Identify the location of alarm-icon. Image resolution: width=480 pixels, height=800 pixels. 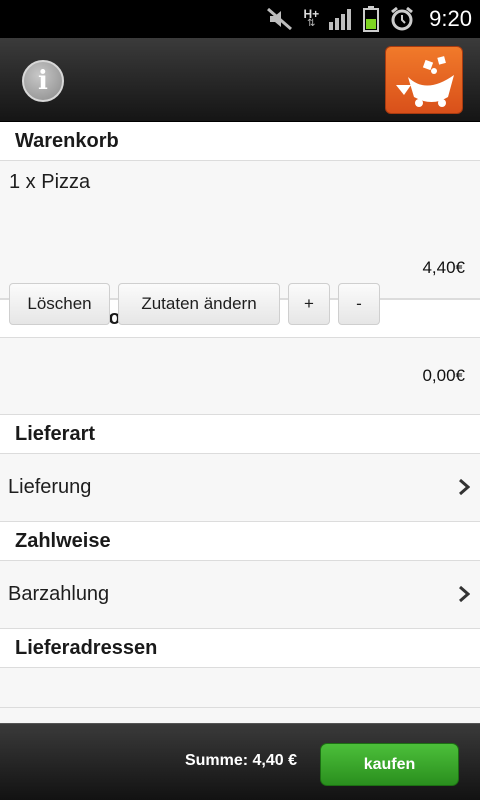
(402, 18).